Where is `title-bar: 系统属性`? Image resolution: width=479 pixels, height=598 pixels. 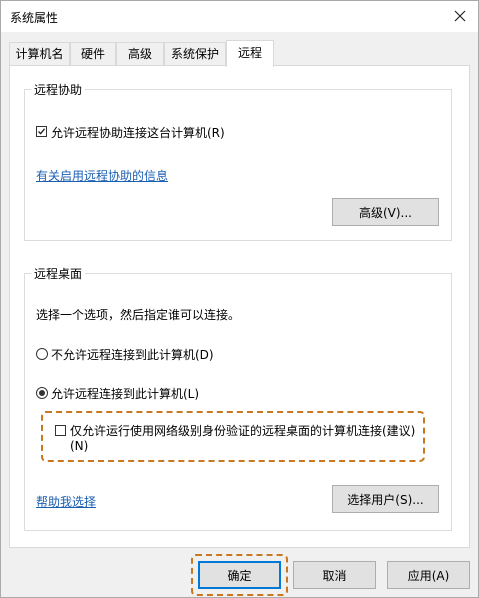
title-bar: 系统属性 is located at coordinates (239, 16).